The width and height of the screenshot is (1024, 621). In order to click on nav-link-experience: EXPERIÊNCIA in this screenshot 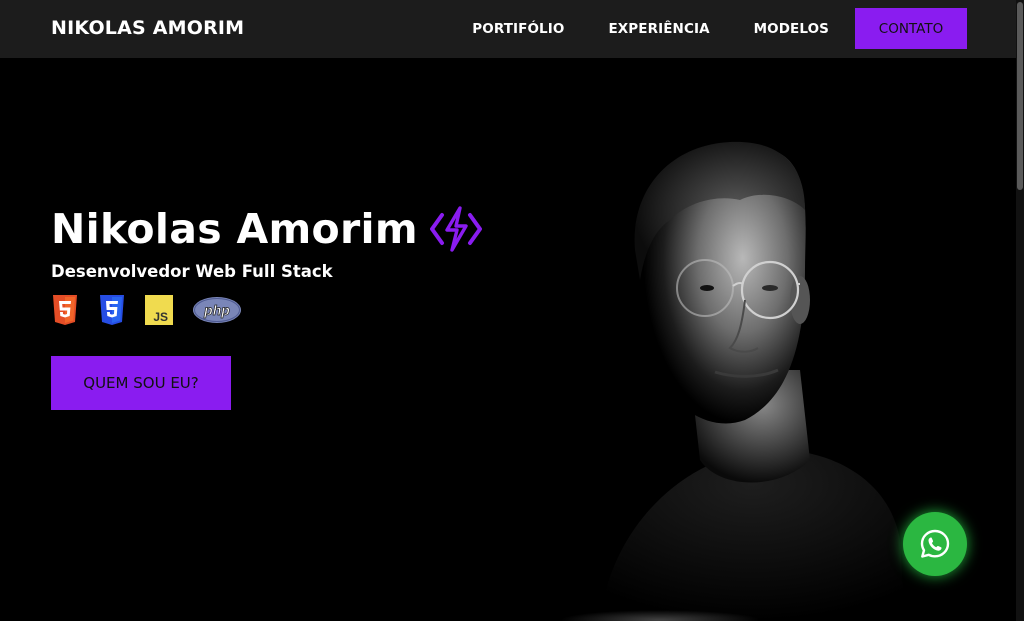, I will do `click(658, 29)`.